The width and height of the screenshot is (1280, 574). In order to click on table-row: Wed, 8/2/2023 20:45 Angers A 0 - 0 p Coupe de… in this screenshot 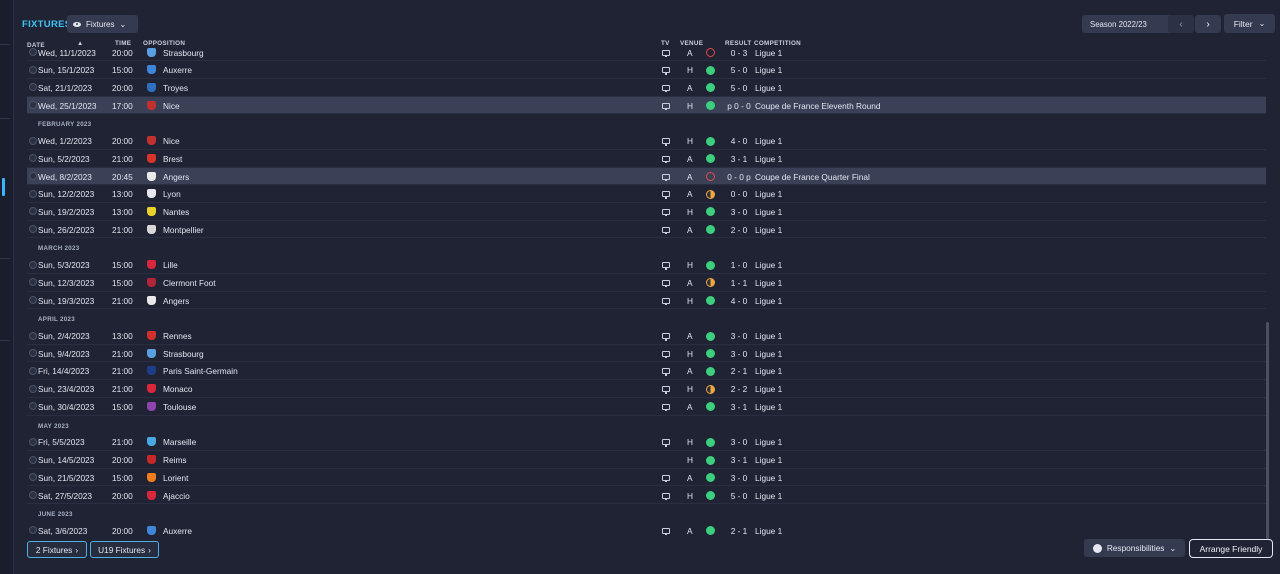, I will do `click(646, 176)`.